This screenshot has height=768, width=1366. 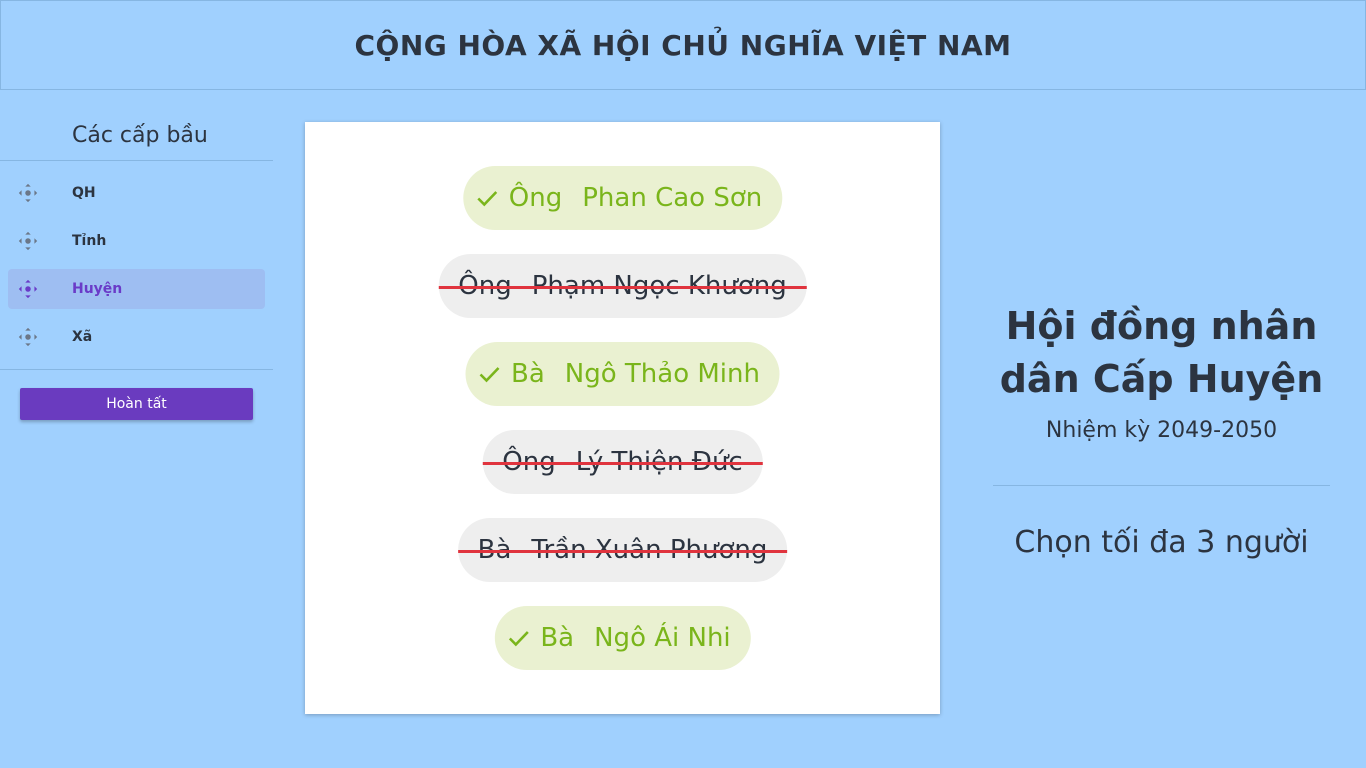 I want to click on sidebar-item-huyen: Huyện, so click(x=136, y=289).